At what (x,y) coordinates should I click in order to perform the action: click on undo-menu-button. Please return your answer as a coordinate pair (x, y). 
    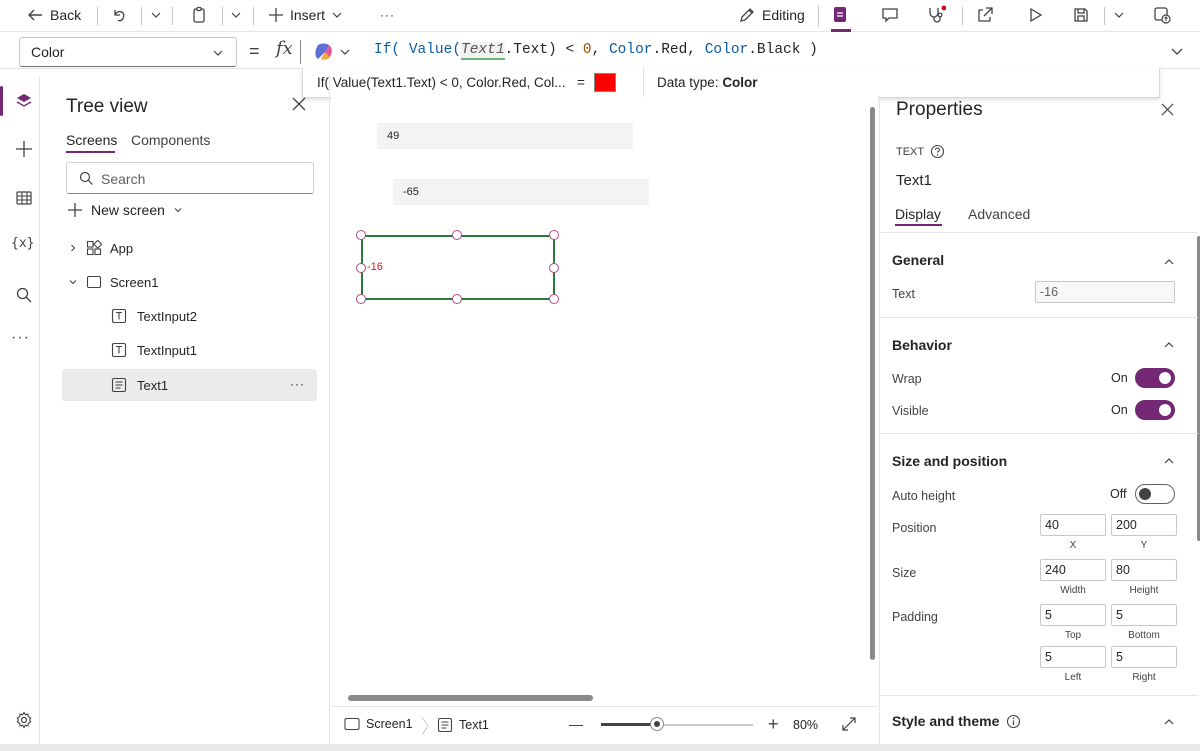
    Looking at the image, I should click on (156, 15).